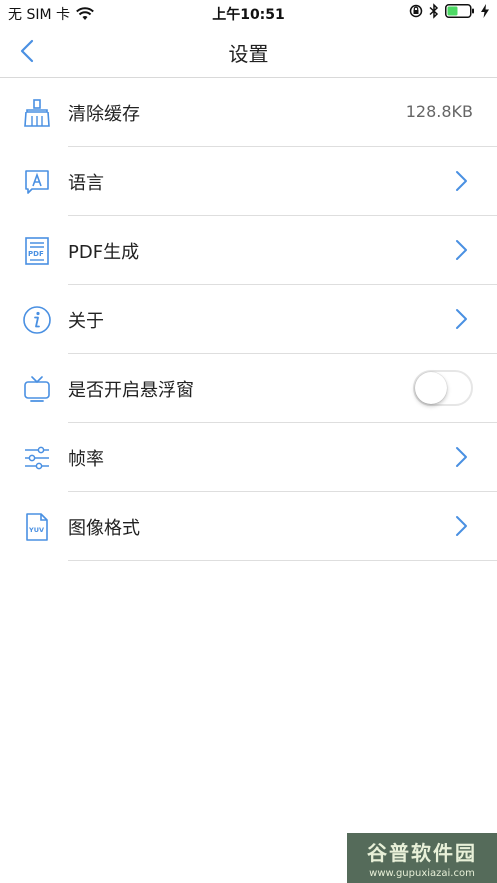 The image size is (497, 883). Describe the element at coordinates (37, 389) in the screenshot. I see `tv-icon` at that location.